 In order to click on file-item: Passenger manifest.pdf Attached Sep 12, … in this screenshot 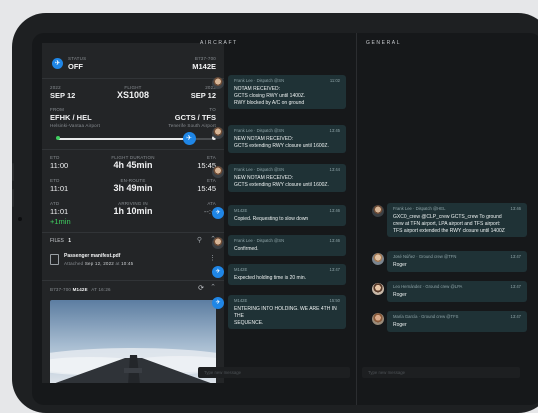, I will do `click(133, 263)`.